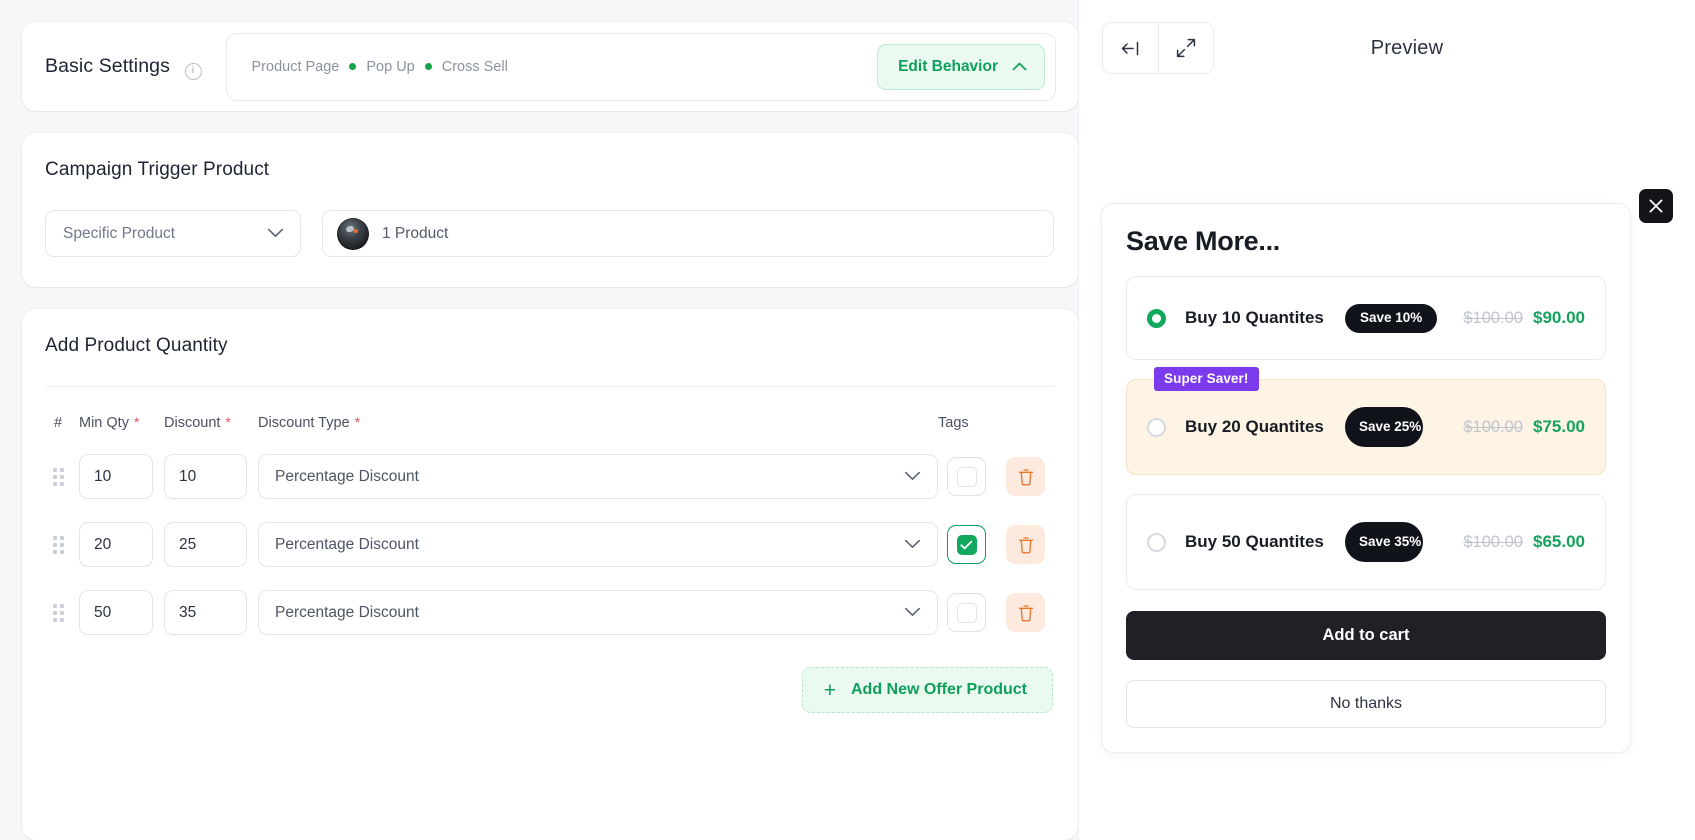  I want to click on add-to-cart-label: Add to cart, so click(1366, 635).